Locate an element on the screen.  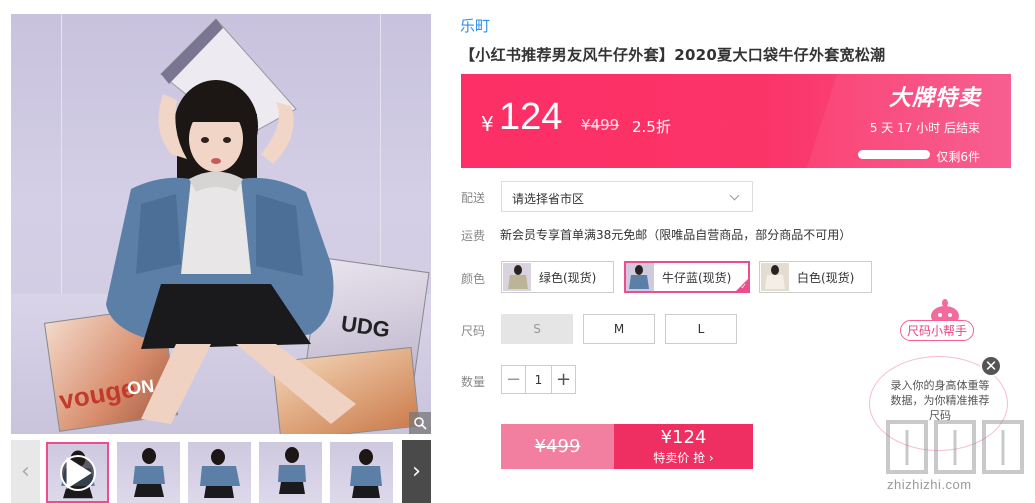
color-option-green: 绿色(现货) is located at coordinates (557, 277).